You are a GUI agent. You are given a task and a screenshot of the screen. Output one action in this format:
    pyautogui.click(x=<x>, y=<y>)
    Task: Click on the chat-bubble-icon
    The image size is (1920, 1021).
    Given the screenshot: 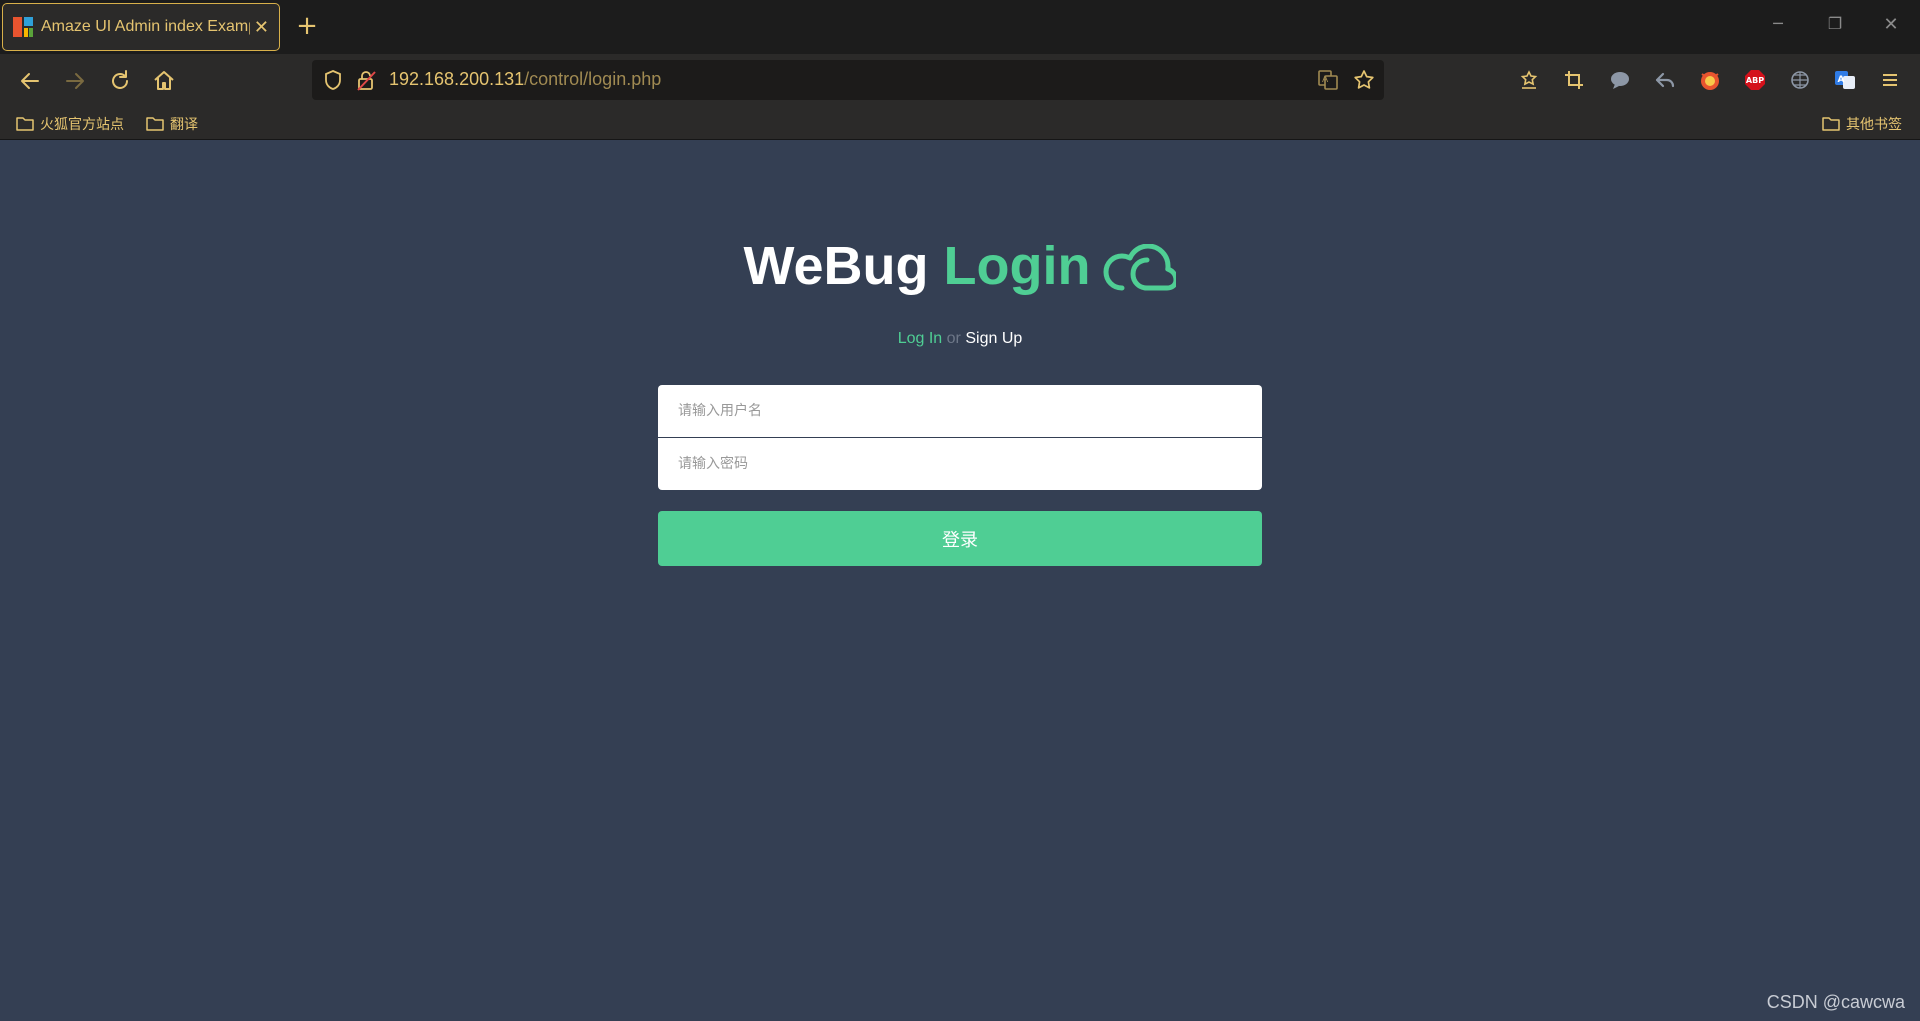 What is the action you would take?
    pyautogui.click(x=1620, y=80)
    